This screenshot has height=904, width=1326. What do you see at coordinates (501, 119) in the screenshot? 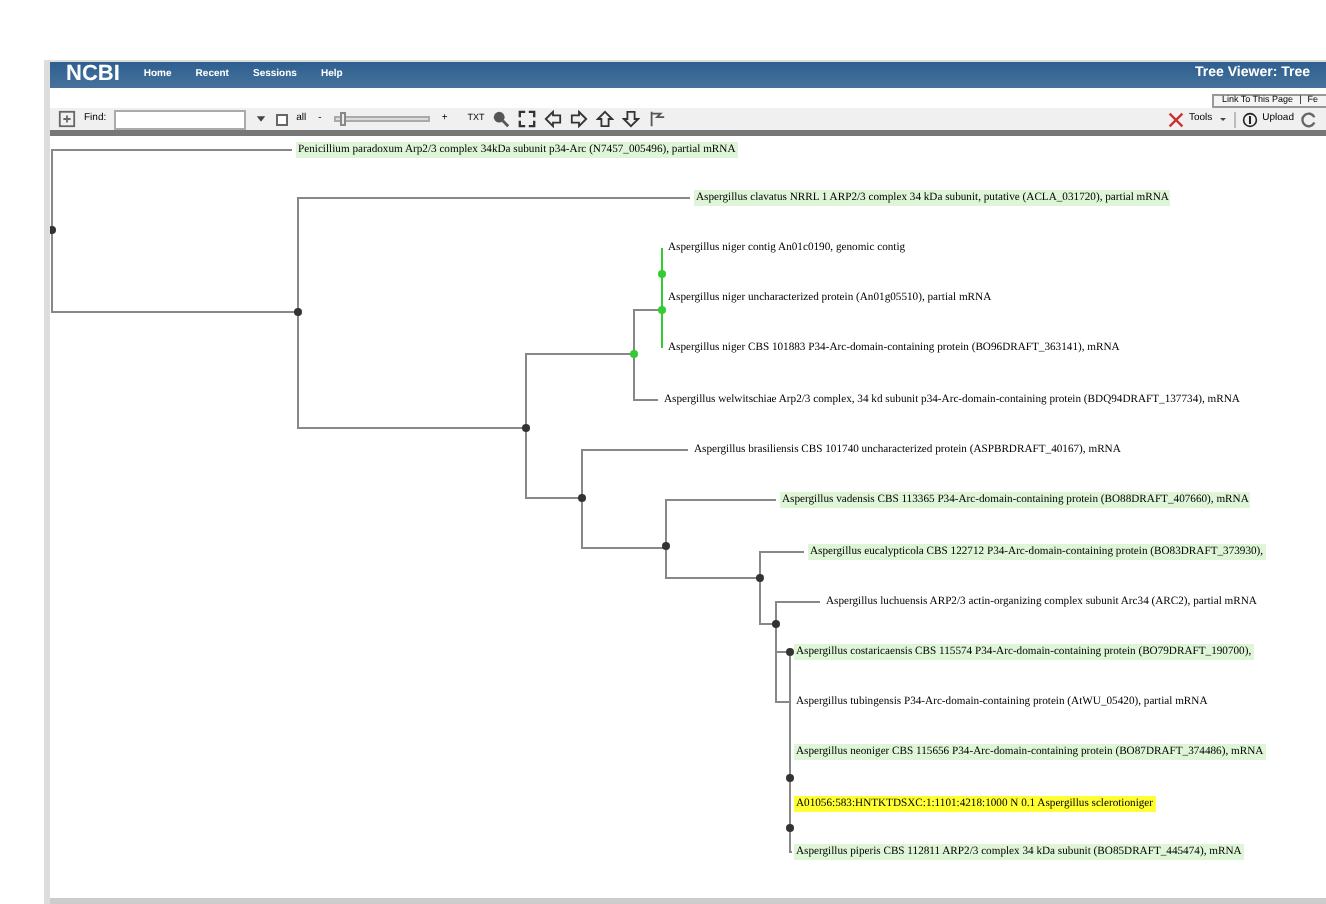
I see `magnifier-icon` at bounding box center [501, 119].